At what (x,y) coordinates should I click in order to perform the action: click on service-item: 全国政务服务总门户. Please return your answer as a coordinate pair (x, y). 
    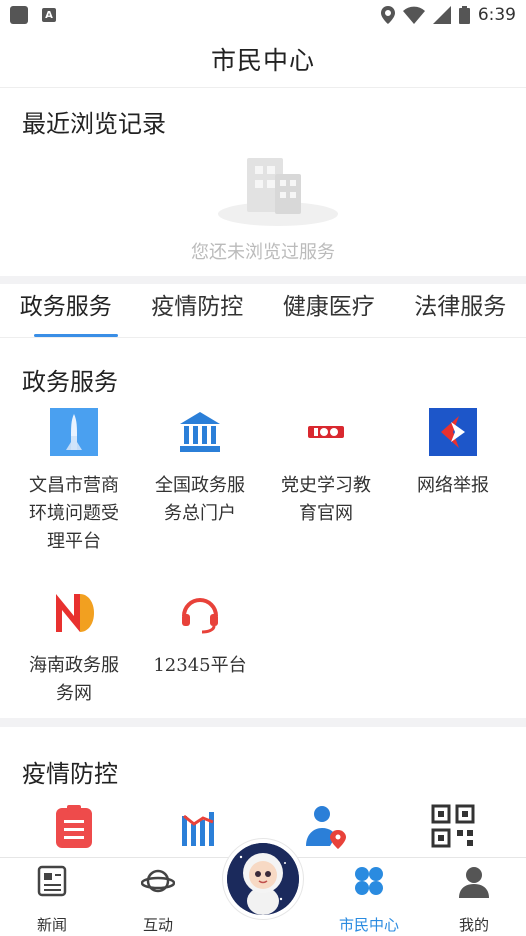
    Looking at the image, I should click on (200, 468).